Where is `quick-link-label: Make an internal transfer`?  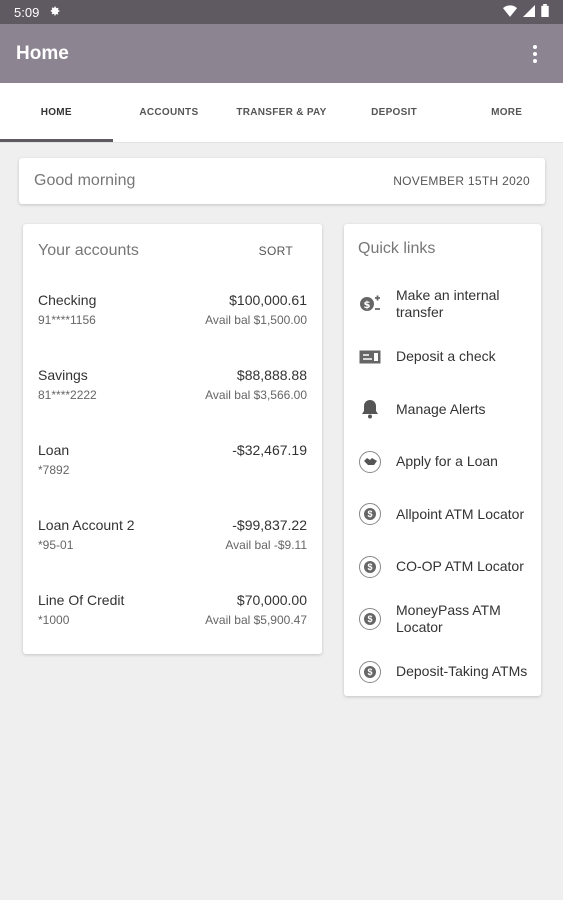
quick-link-label: Make an internal transfer is located at coordinates (448, 304).